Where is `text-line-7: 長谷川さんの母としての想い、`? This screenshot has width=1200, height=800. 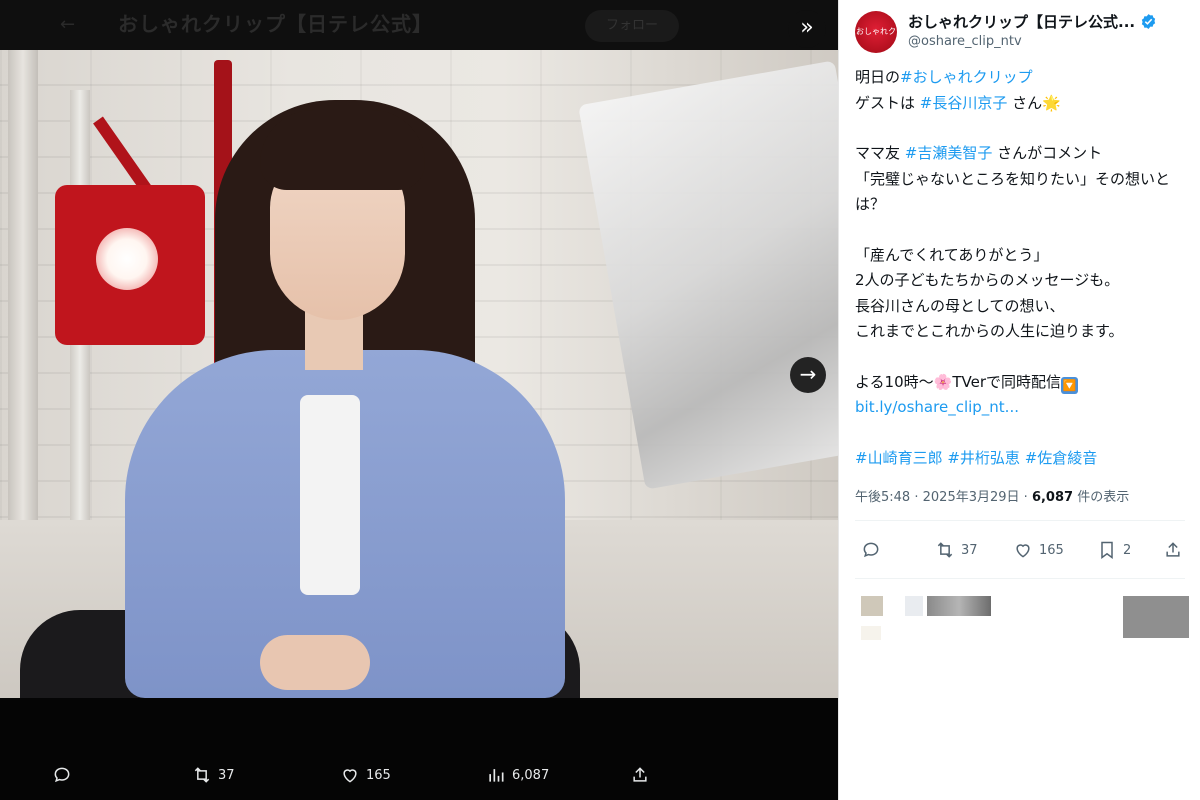 text-line-7: 長谷川さんの母としての想い、 is located at coordinates (960, 305).